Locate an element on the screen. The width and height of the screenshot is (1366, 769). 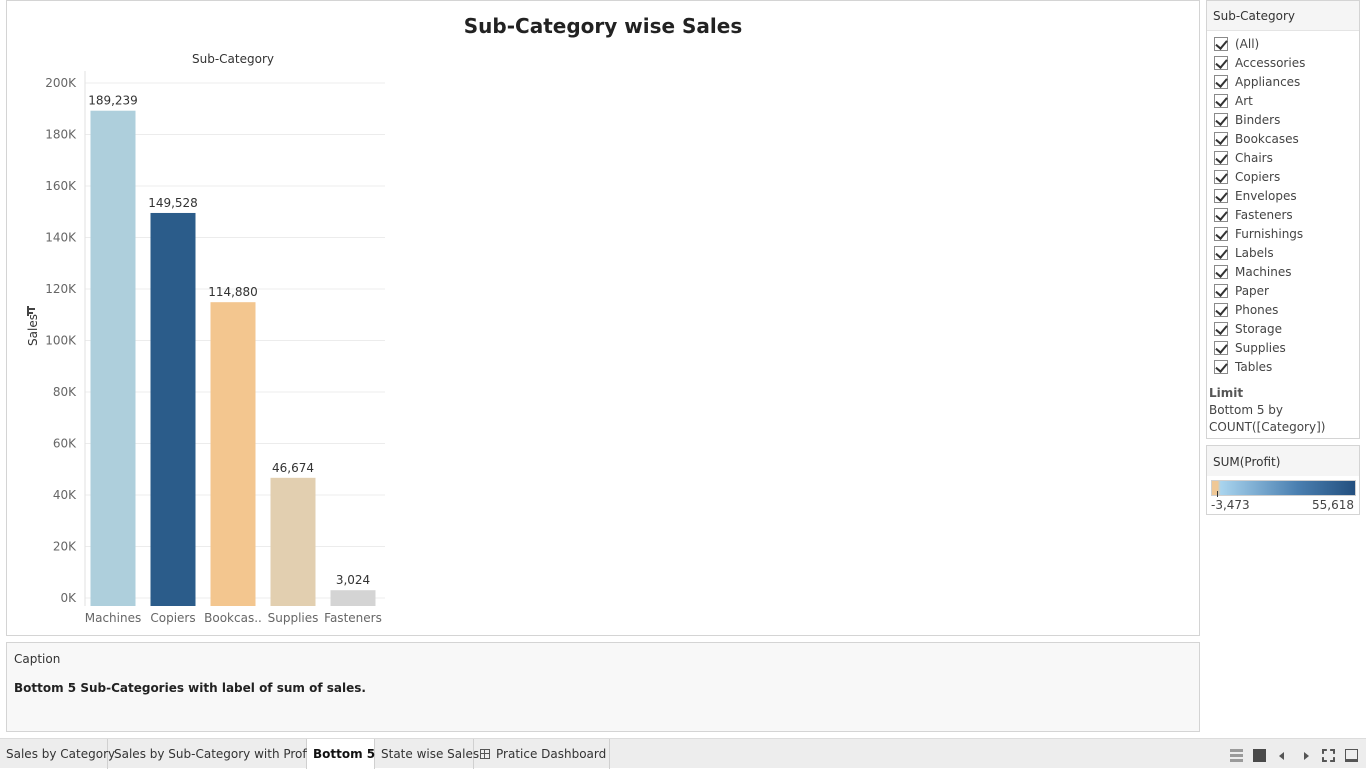
filter-item: Labels is located at coordinates (1283, 252).